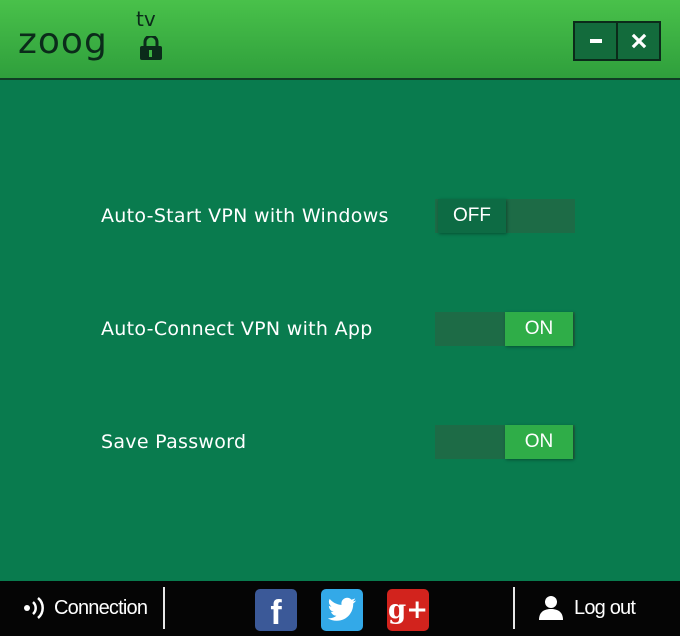 The image size is (680, 636). I want to click on setting-label: Auto-Start VPN with Windows, so click(245, 216).